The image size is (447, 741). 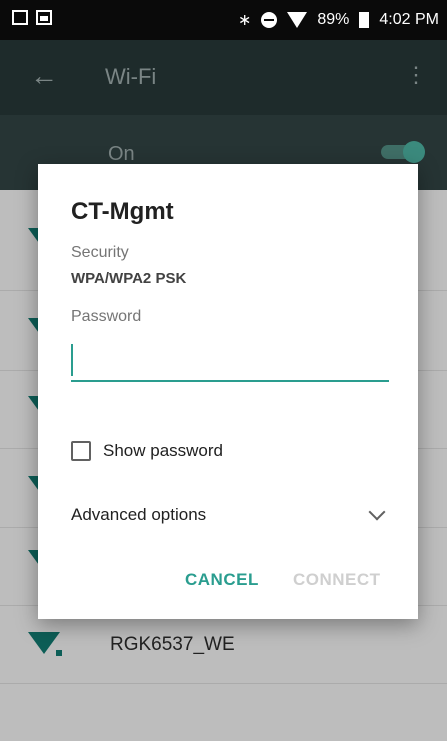 What do you see at coordinates (297, 20) in the screenshot?
I see `wifi-signal-icon` at bounding box center [297, 20].